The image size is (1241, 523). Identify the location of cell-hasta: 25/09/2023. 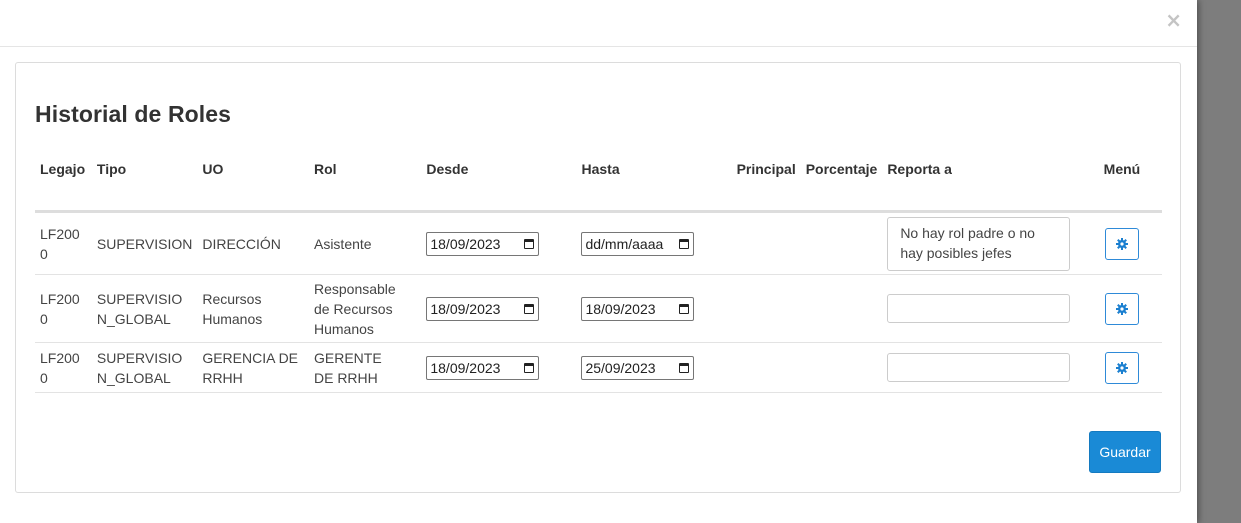
(654, 367).